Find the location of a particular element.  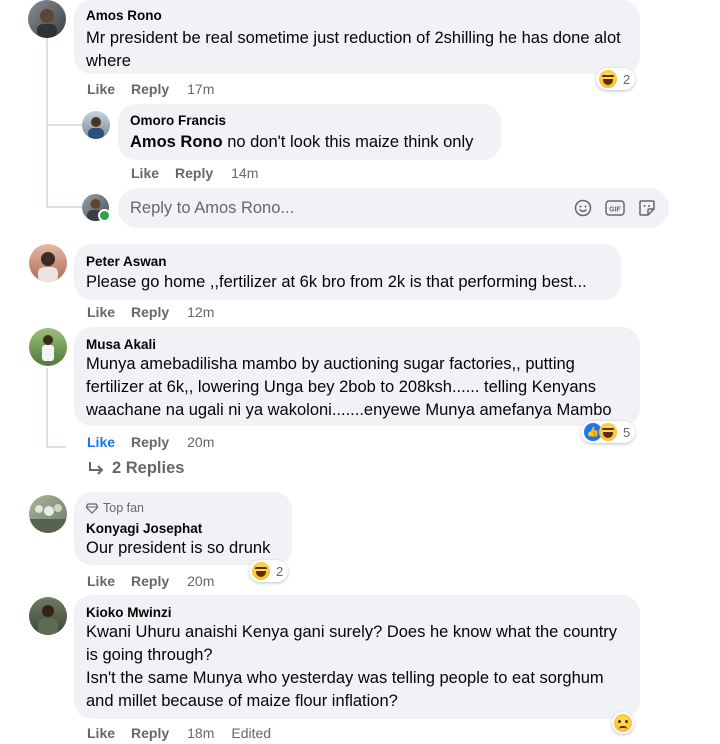

edited-label: Edited is located at coordinates (251, 733).